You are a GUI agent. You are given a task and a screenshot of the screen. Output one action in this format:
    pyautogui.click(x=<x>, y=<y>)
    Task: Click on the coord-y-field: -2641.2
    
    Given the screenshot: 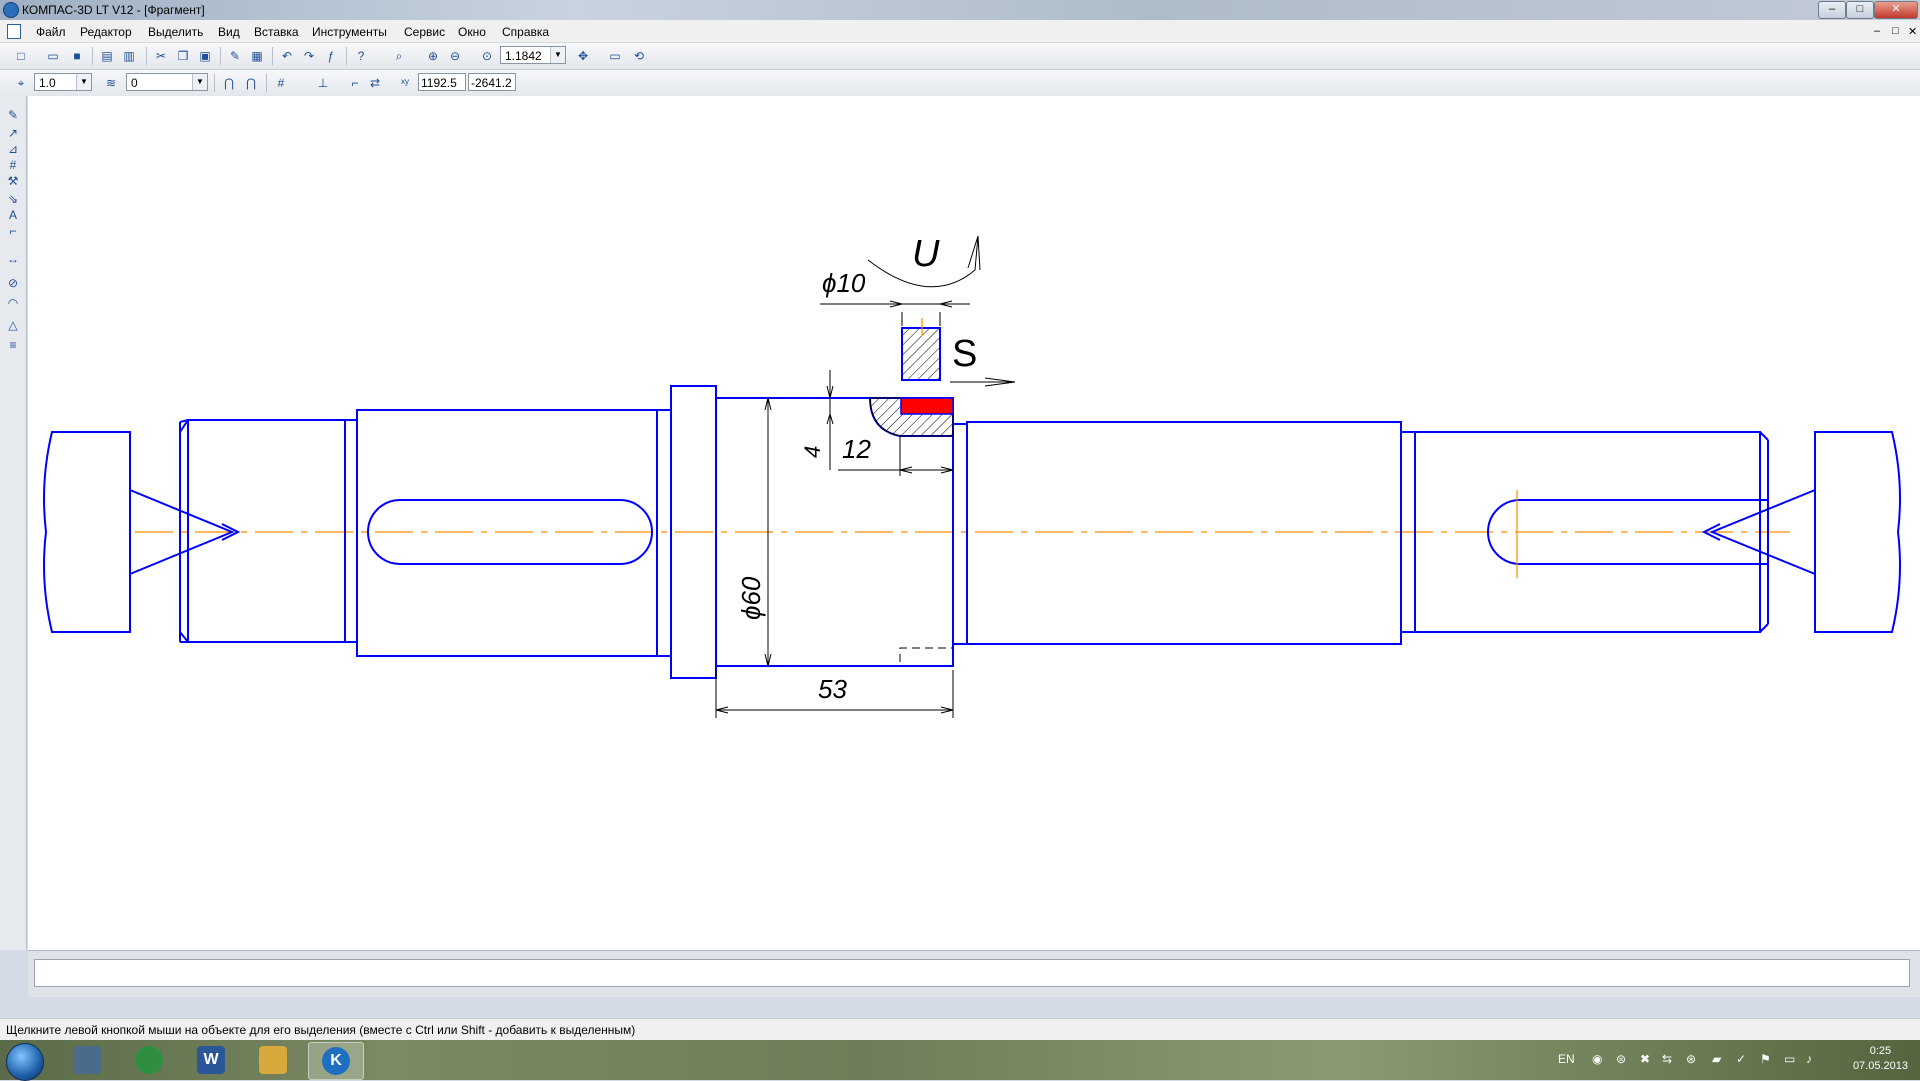 What is the action you would take?
    pyautogui.click(x=492, y=82)
    